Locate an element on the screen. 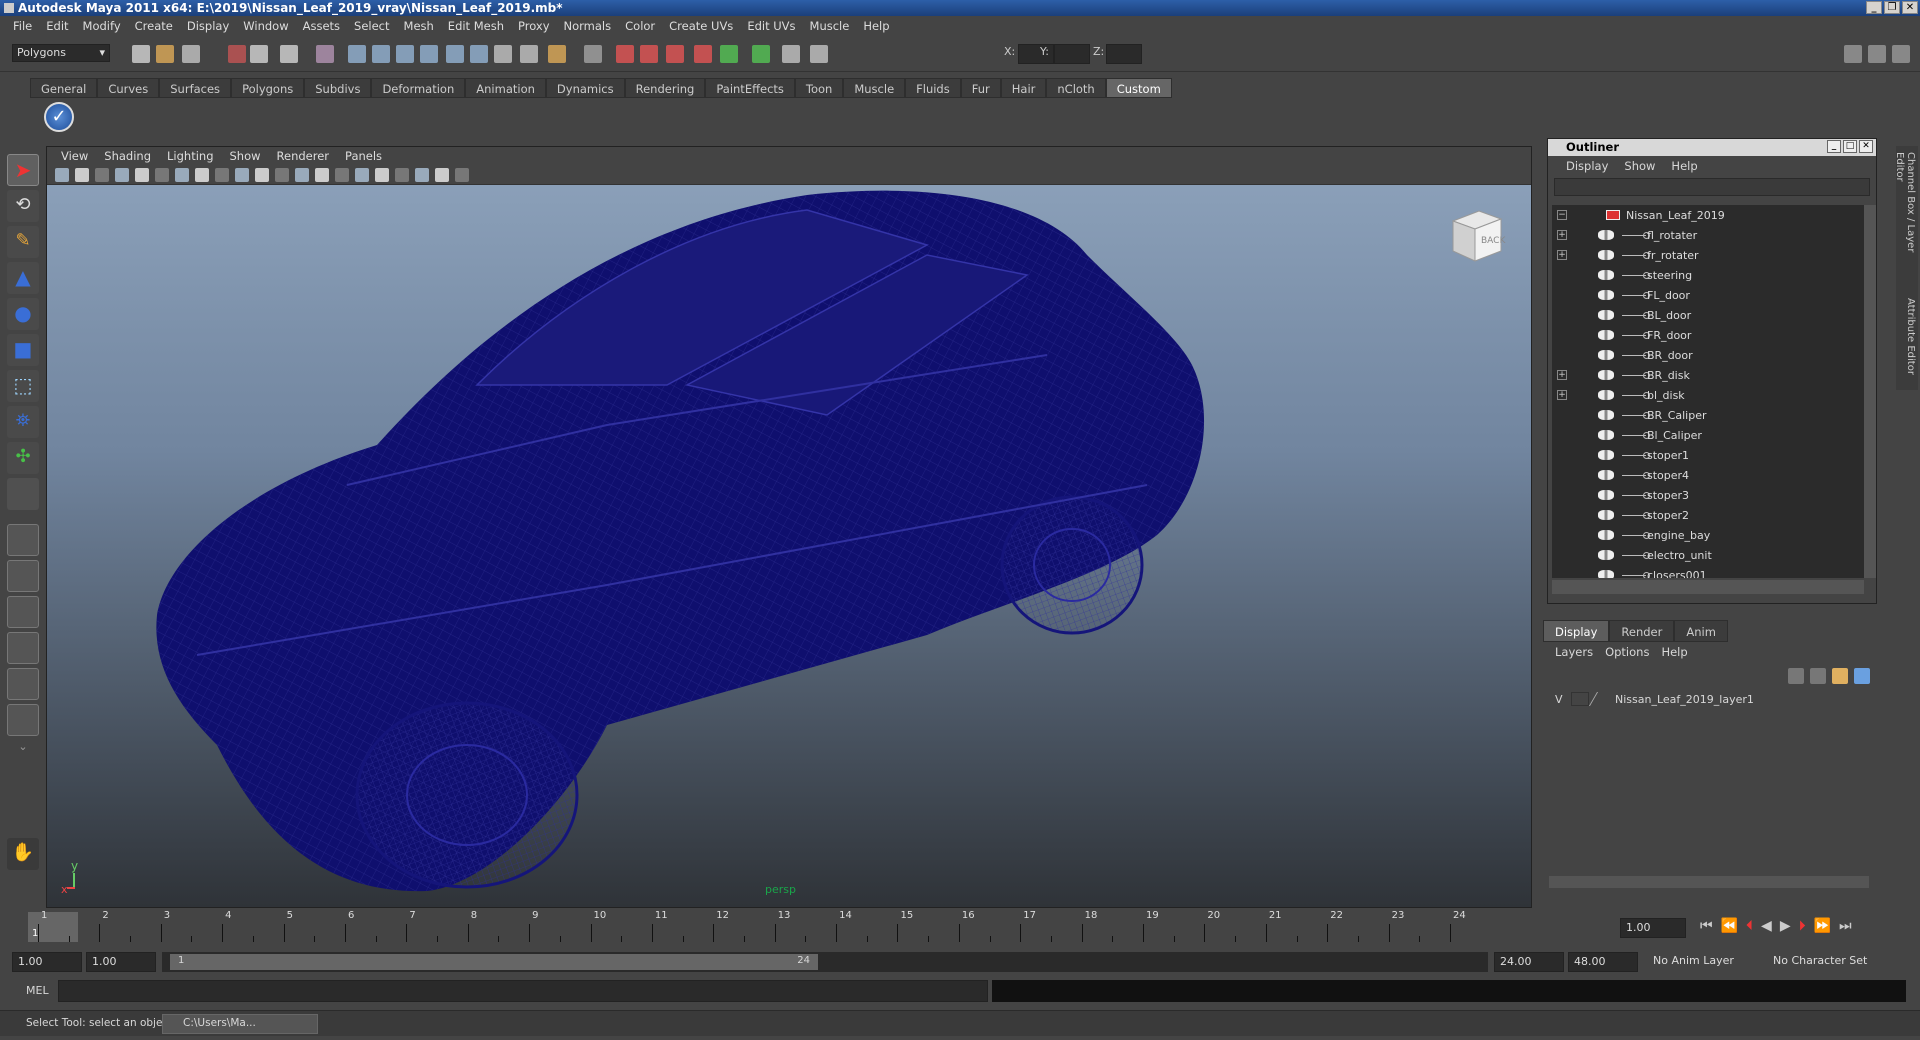 The width and height of the screenshot is (1920, 1040). menu-mesh: Mesh is located at coordinates (419, 26).